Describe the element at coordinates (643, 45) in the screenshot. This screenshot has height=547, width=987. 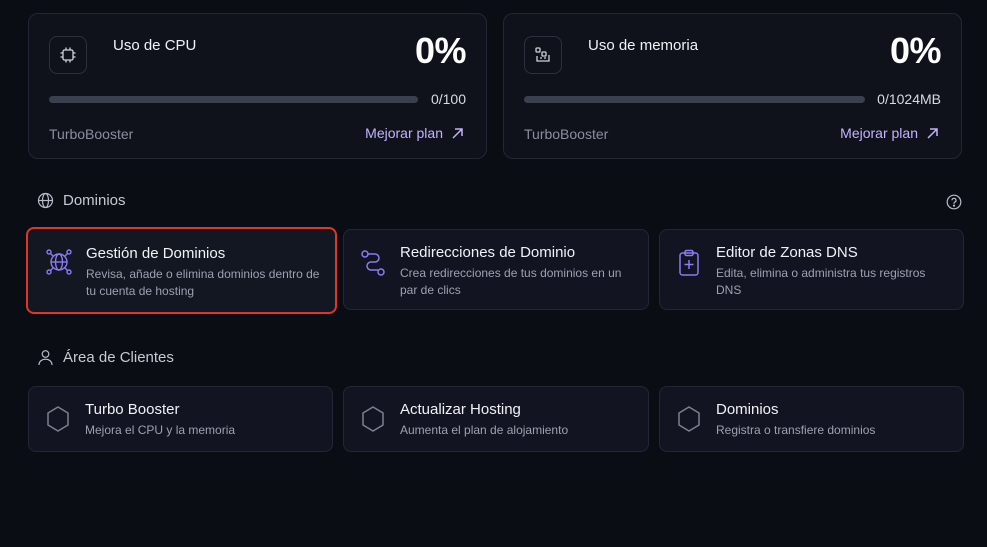
I see `usage-title: Uso de memoria` at that location.